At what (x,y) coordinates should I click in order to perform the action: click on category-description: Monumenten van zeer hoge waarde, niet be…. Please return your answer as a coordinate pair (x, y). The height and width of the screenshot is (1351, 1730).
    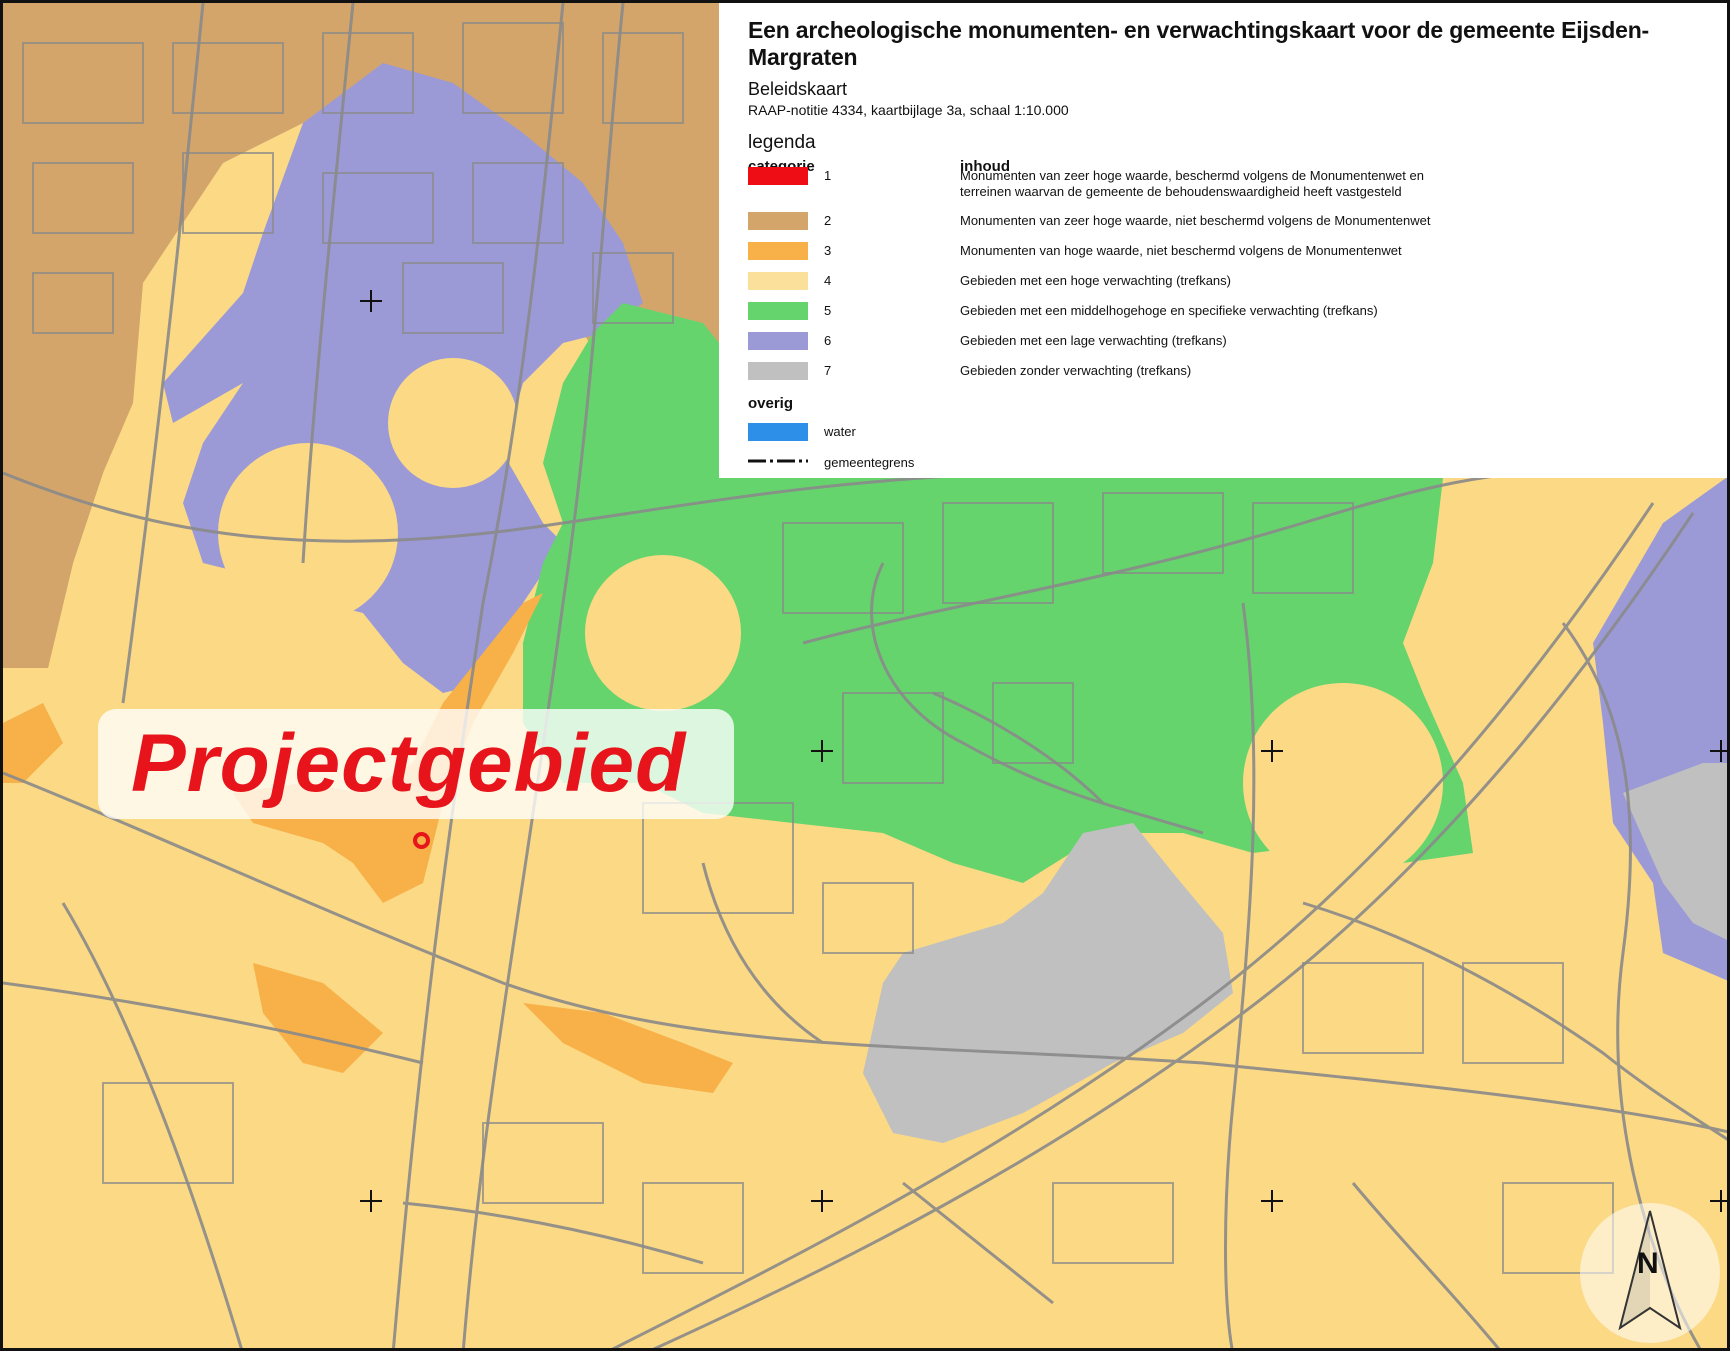
    Looking at the image, I should click on (1195, 220).